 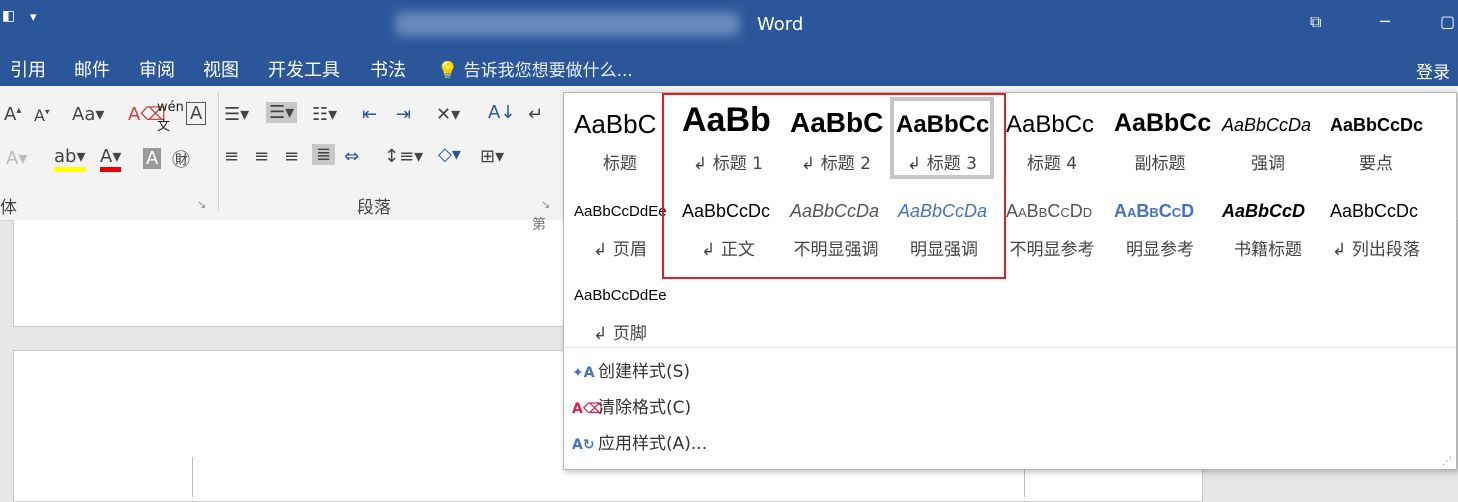 I want to click on text-effects-icon: A▾, so click(x=16, y=158).